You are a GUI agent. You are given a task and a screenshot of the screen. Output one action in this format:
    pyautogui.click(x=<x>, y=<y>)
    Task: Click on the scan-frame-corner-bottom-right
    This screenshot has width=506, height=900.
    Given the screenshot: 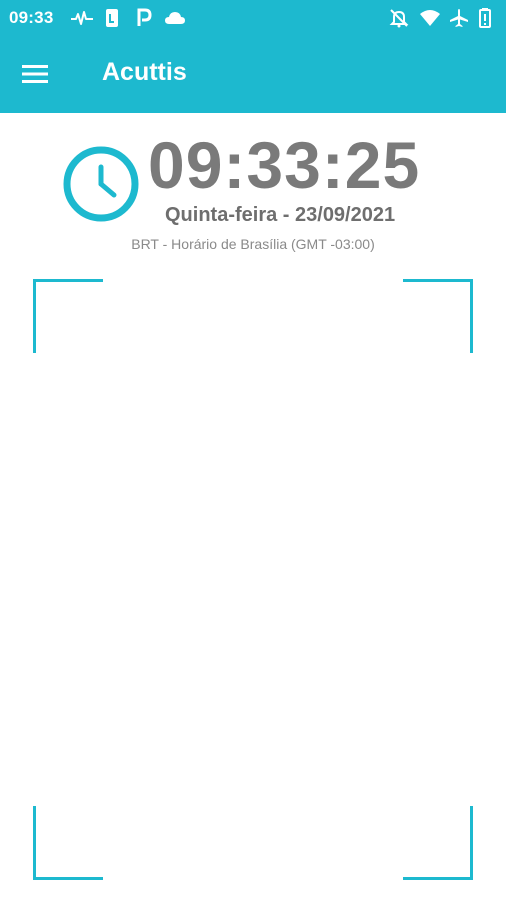 What is the action you would take?
    pyautogui.click(x=438, y=843)
    